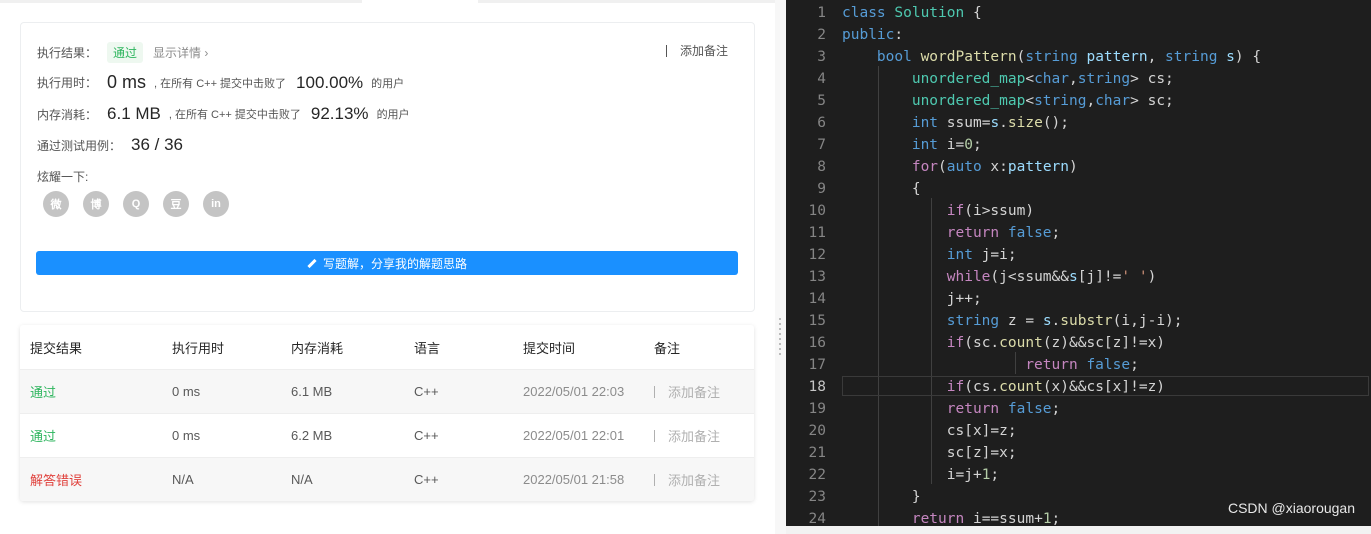 This screenshot has width=1371, height=534. What do you see at coordinates (990, 123) in the screenshot?
I see `code-text: int ssum=s.size();` at bounding box center [990, 123].